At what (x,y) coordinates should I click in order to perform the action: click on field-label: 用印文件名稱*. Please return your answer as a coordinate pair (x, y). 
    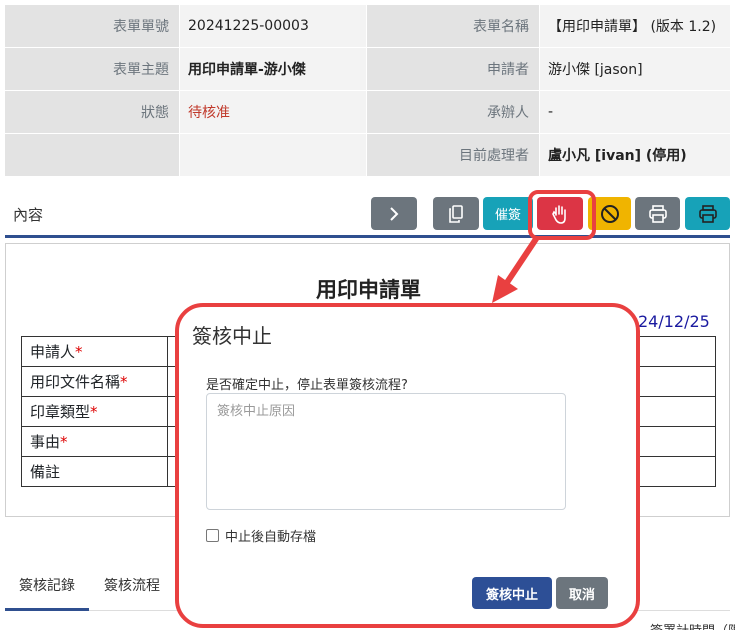
    Looking at the image, I should click on (94, 381).